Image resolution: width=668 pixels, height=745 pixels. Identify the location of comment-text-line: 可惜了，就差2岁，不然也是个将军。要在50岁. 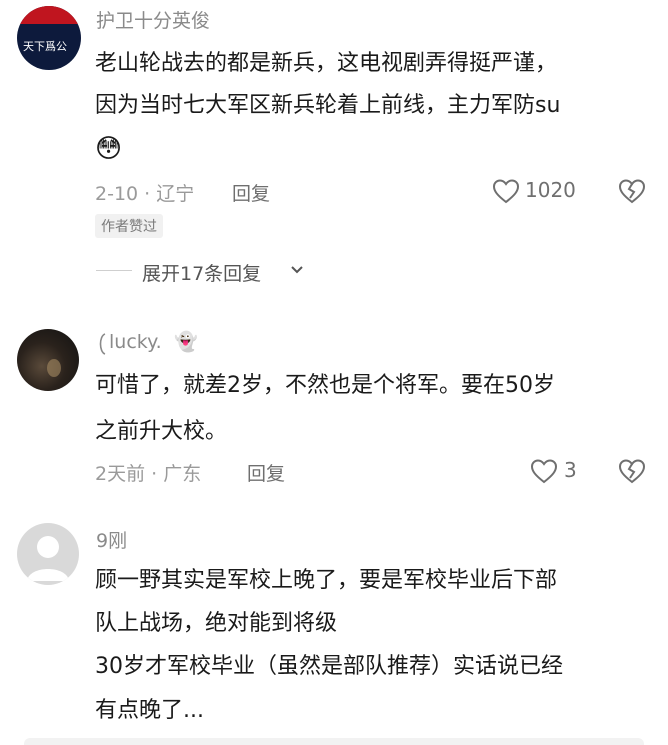
(325, 385).